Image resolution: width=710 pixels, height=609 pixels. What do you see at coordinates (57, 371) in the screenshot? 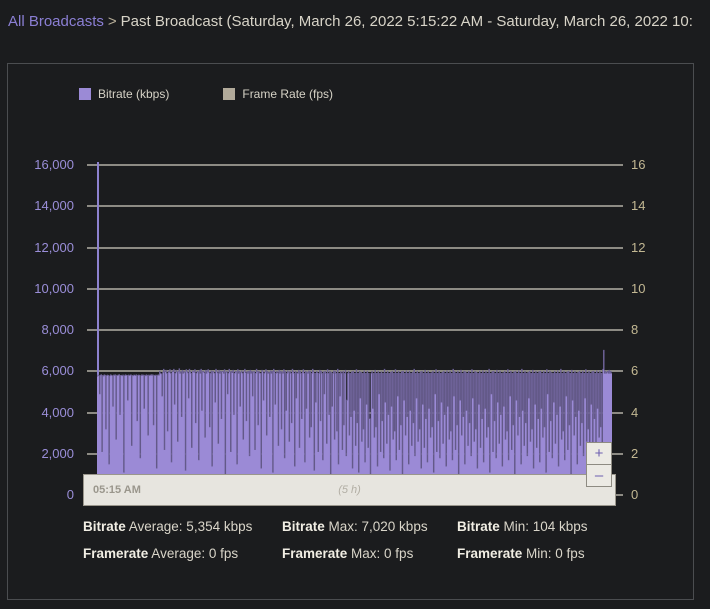
I see `left-axis-tick-label: 6,000` at bounding box center [57, 371].